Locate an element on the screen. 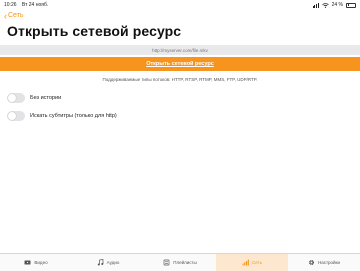 The height and width of the screenshot is (271, 360). no-history-toggle is located at coordinates (16, 97).